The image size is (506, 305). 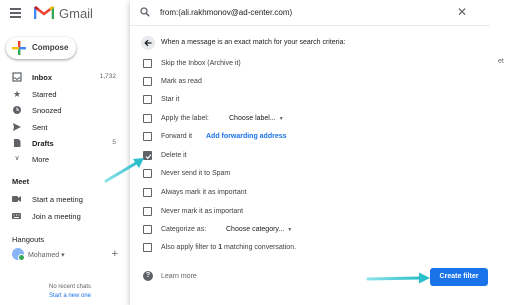 What do you see at coordinates (115, 254) in the screenshot?
I see `add-chat-icon: +` at bounding box center [115, 254].